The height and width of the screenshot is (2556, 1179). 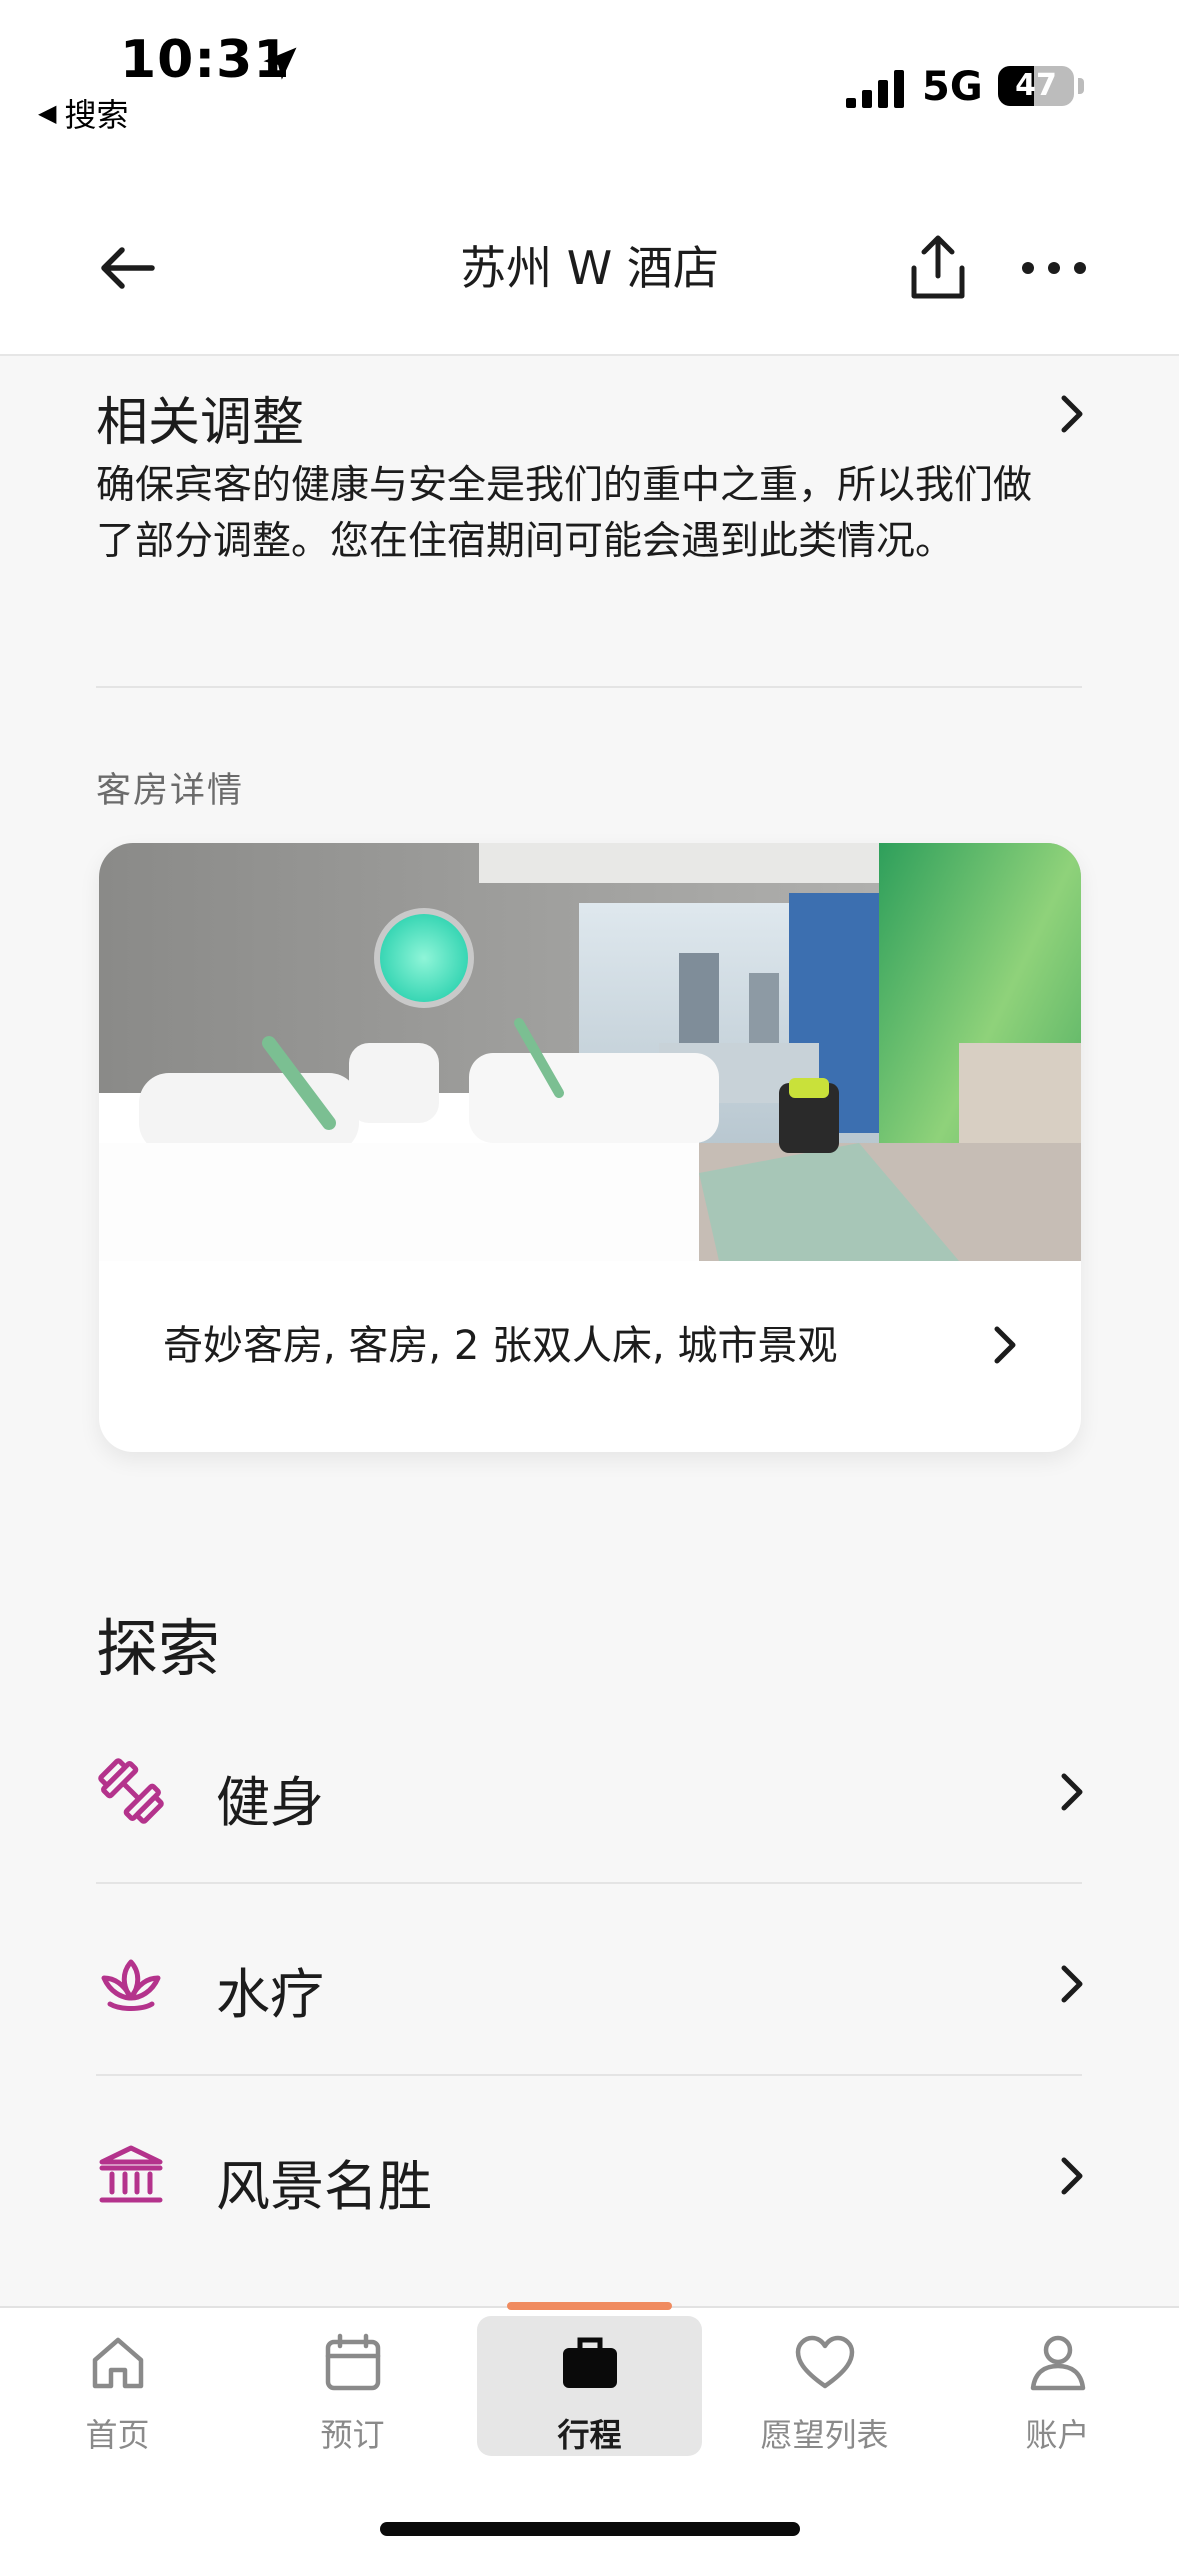 I want to click on page-title: 苏州 W 酒店, so click(x=589, y=268).